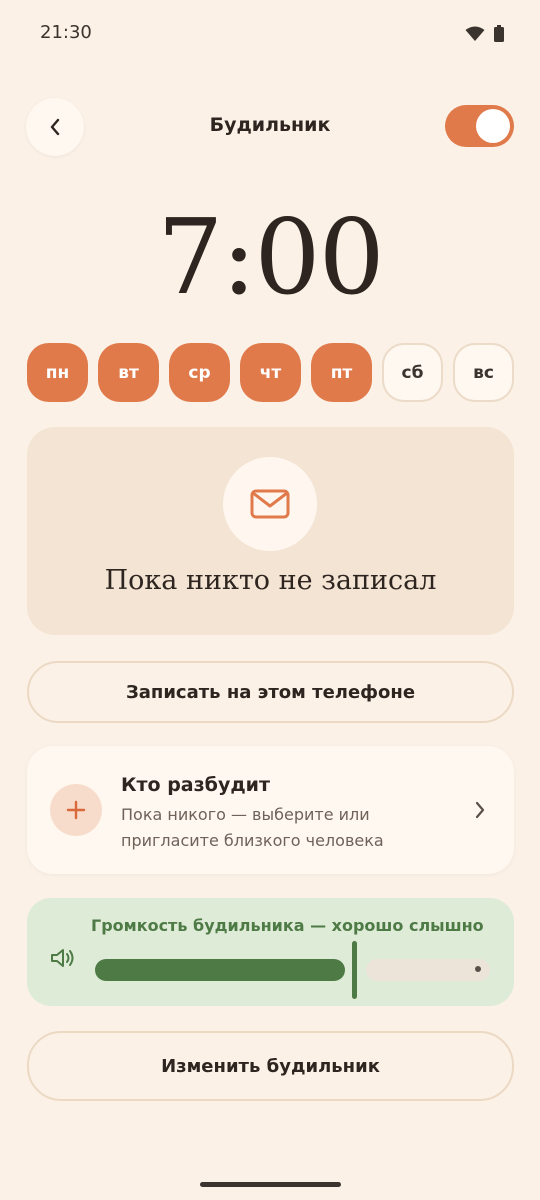 Image resolution: width=540 pixels, height=1200 pixels. What do you see at coordinates (195, 785) in the screenshot?
I see `who-wakes-title: Кто разбудит` at bounding box center [195, 785].